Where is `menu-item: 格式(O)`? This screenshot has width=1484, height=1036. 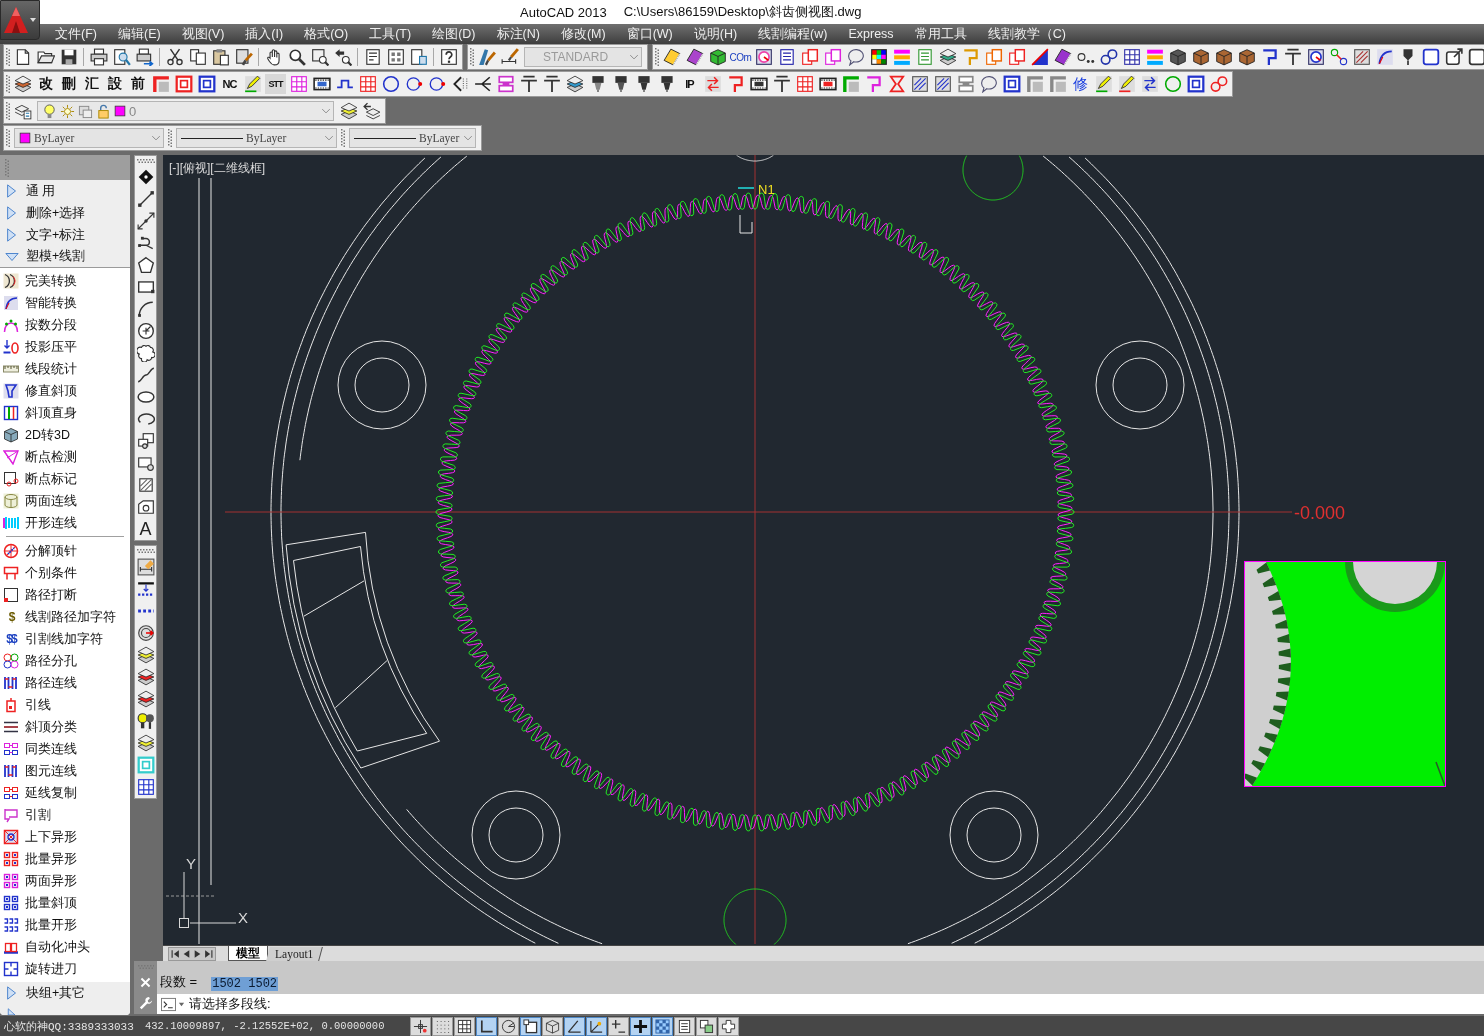
menu-item: 格式(O) is located at coordinates (326, 34).